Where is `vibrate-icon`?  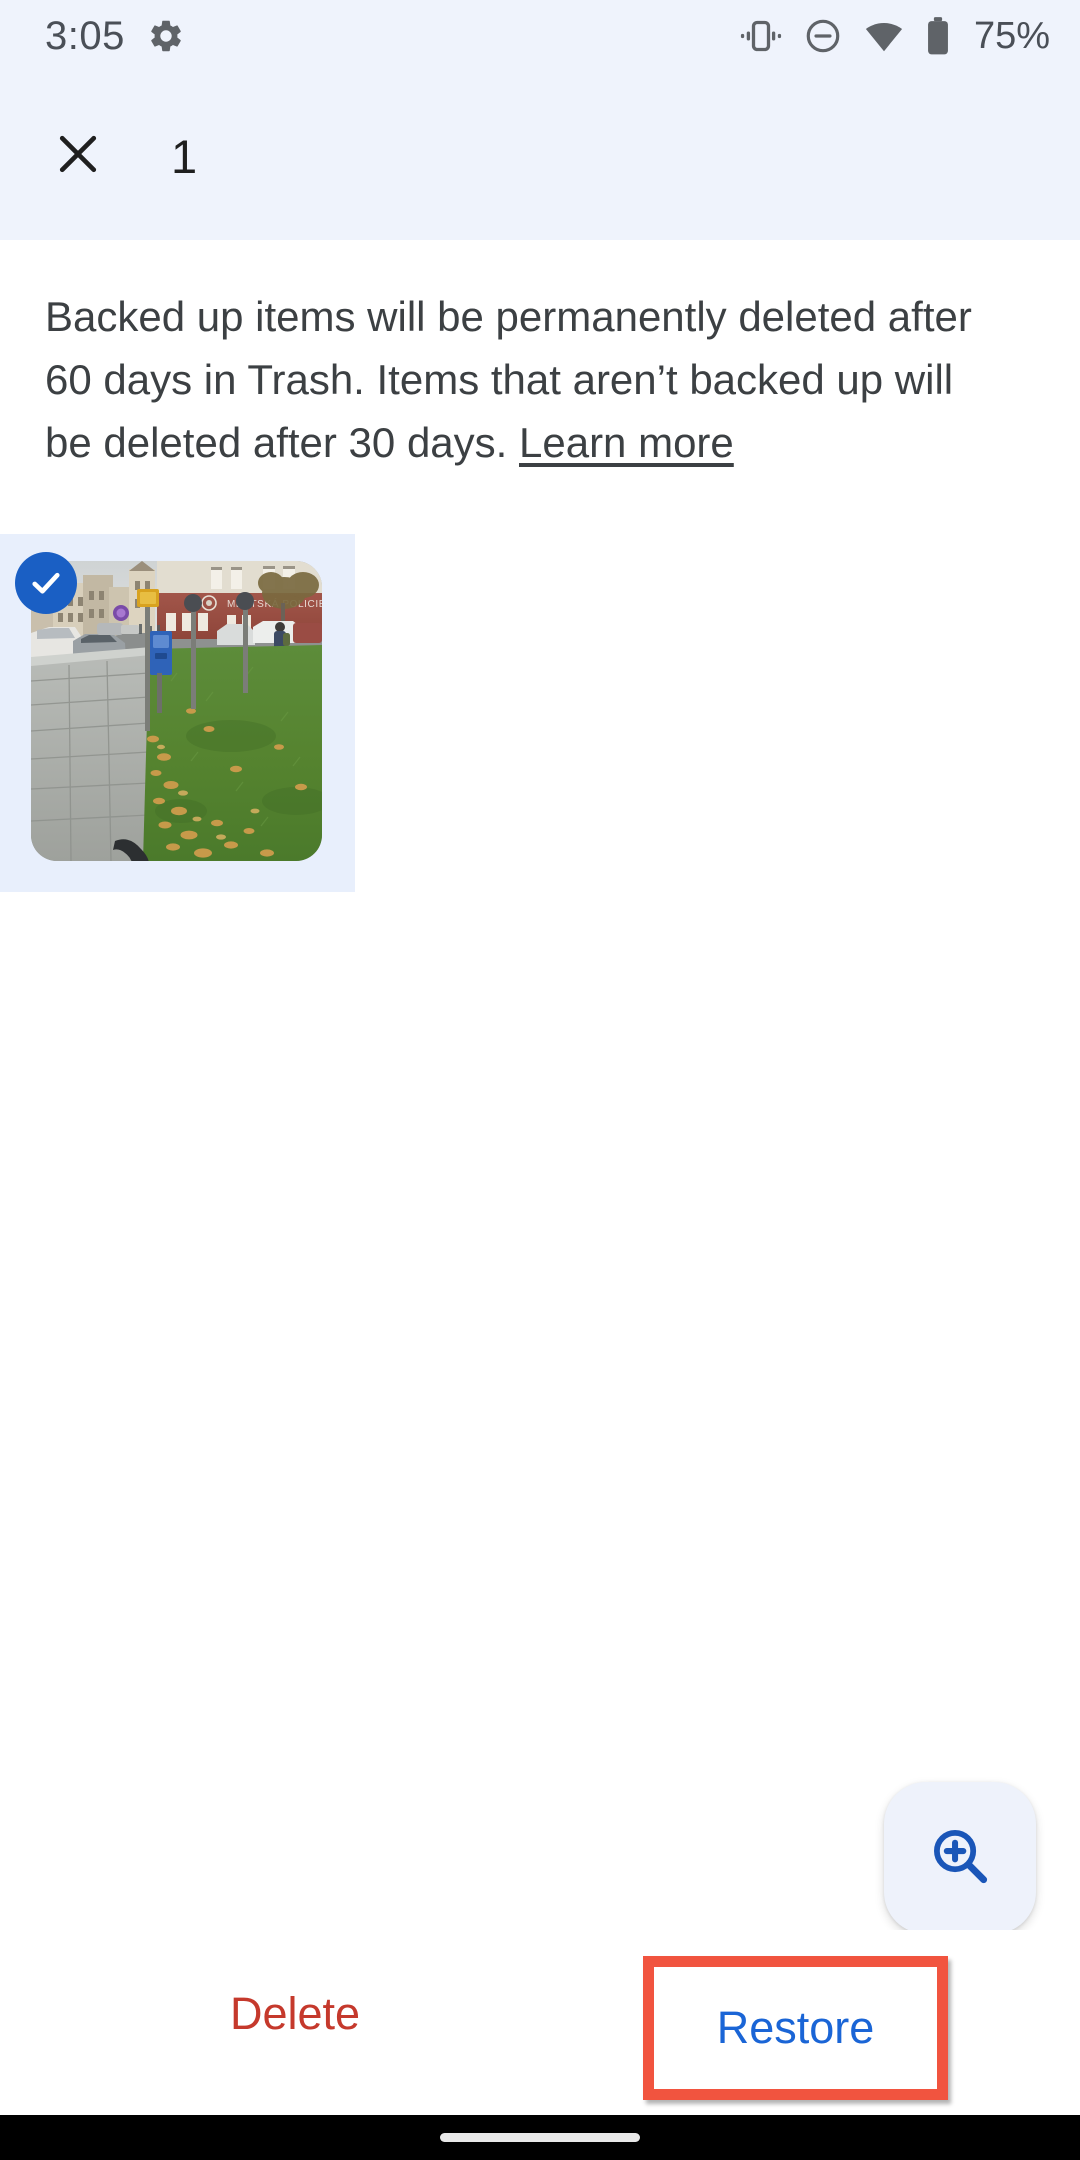 vibrate-icon is located at coordinates (761, 36).